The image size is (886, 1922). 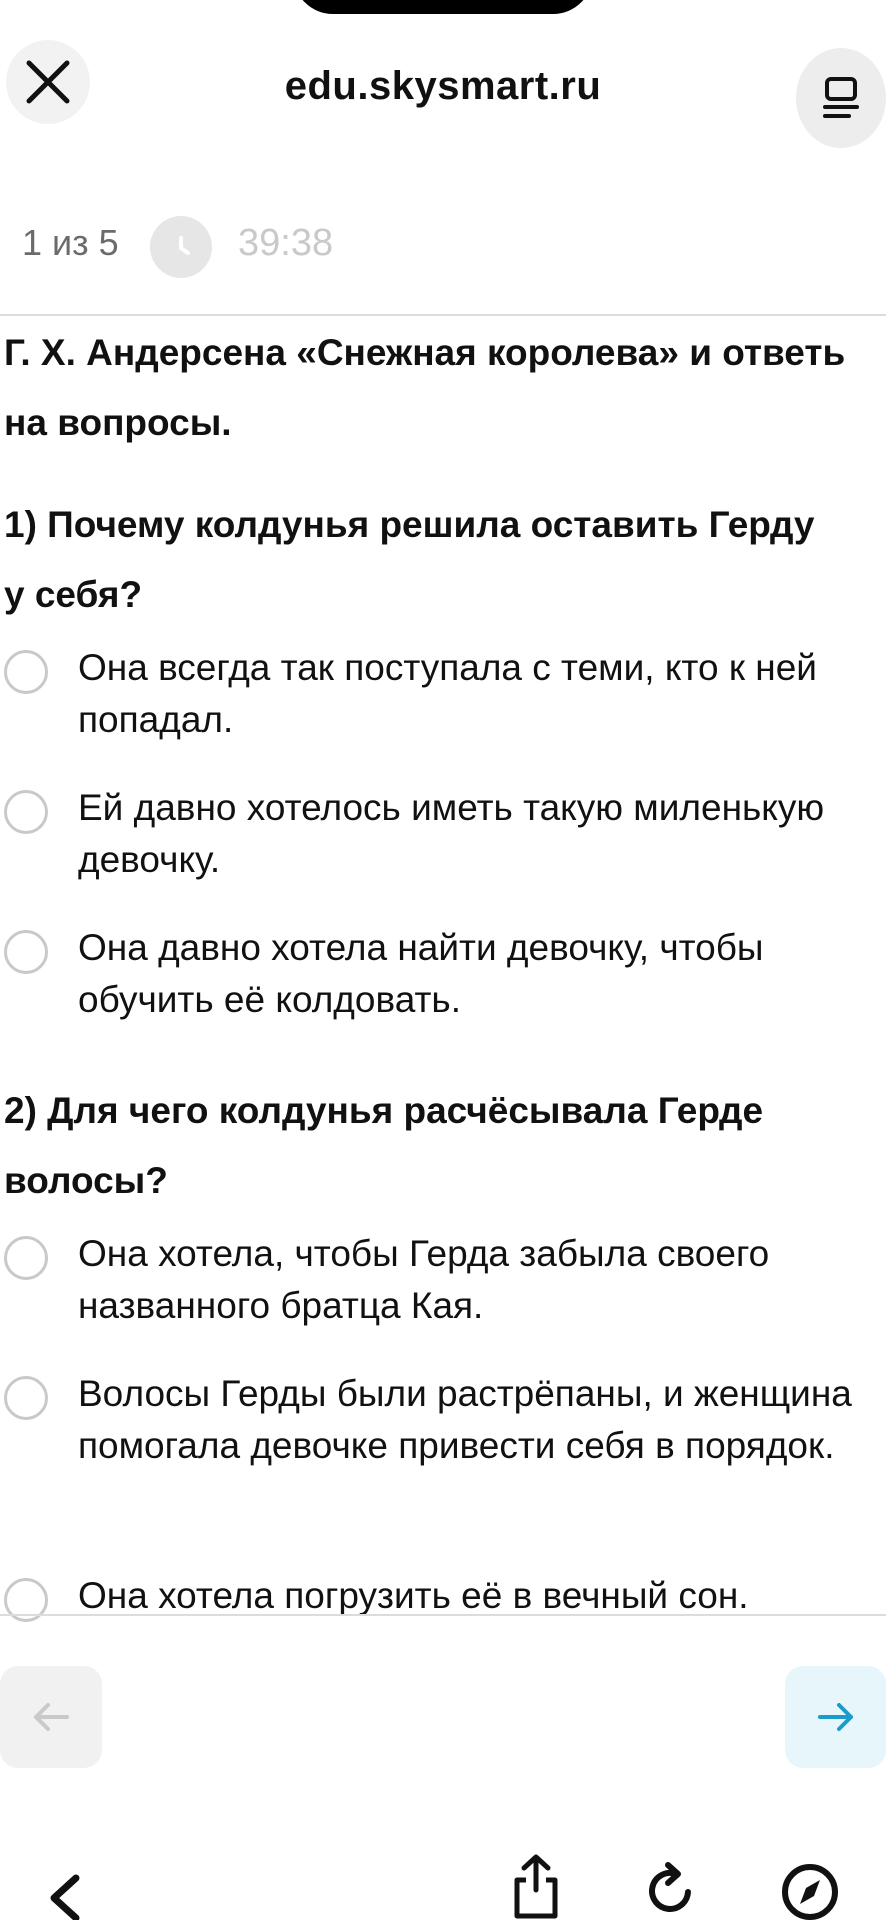 I want to click on reload-icon, so click(x=672, y=1890).